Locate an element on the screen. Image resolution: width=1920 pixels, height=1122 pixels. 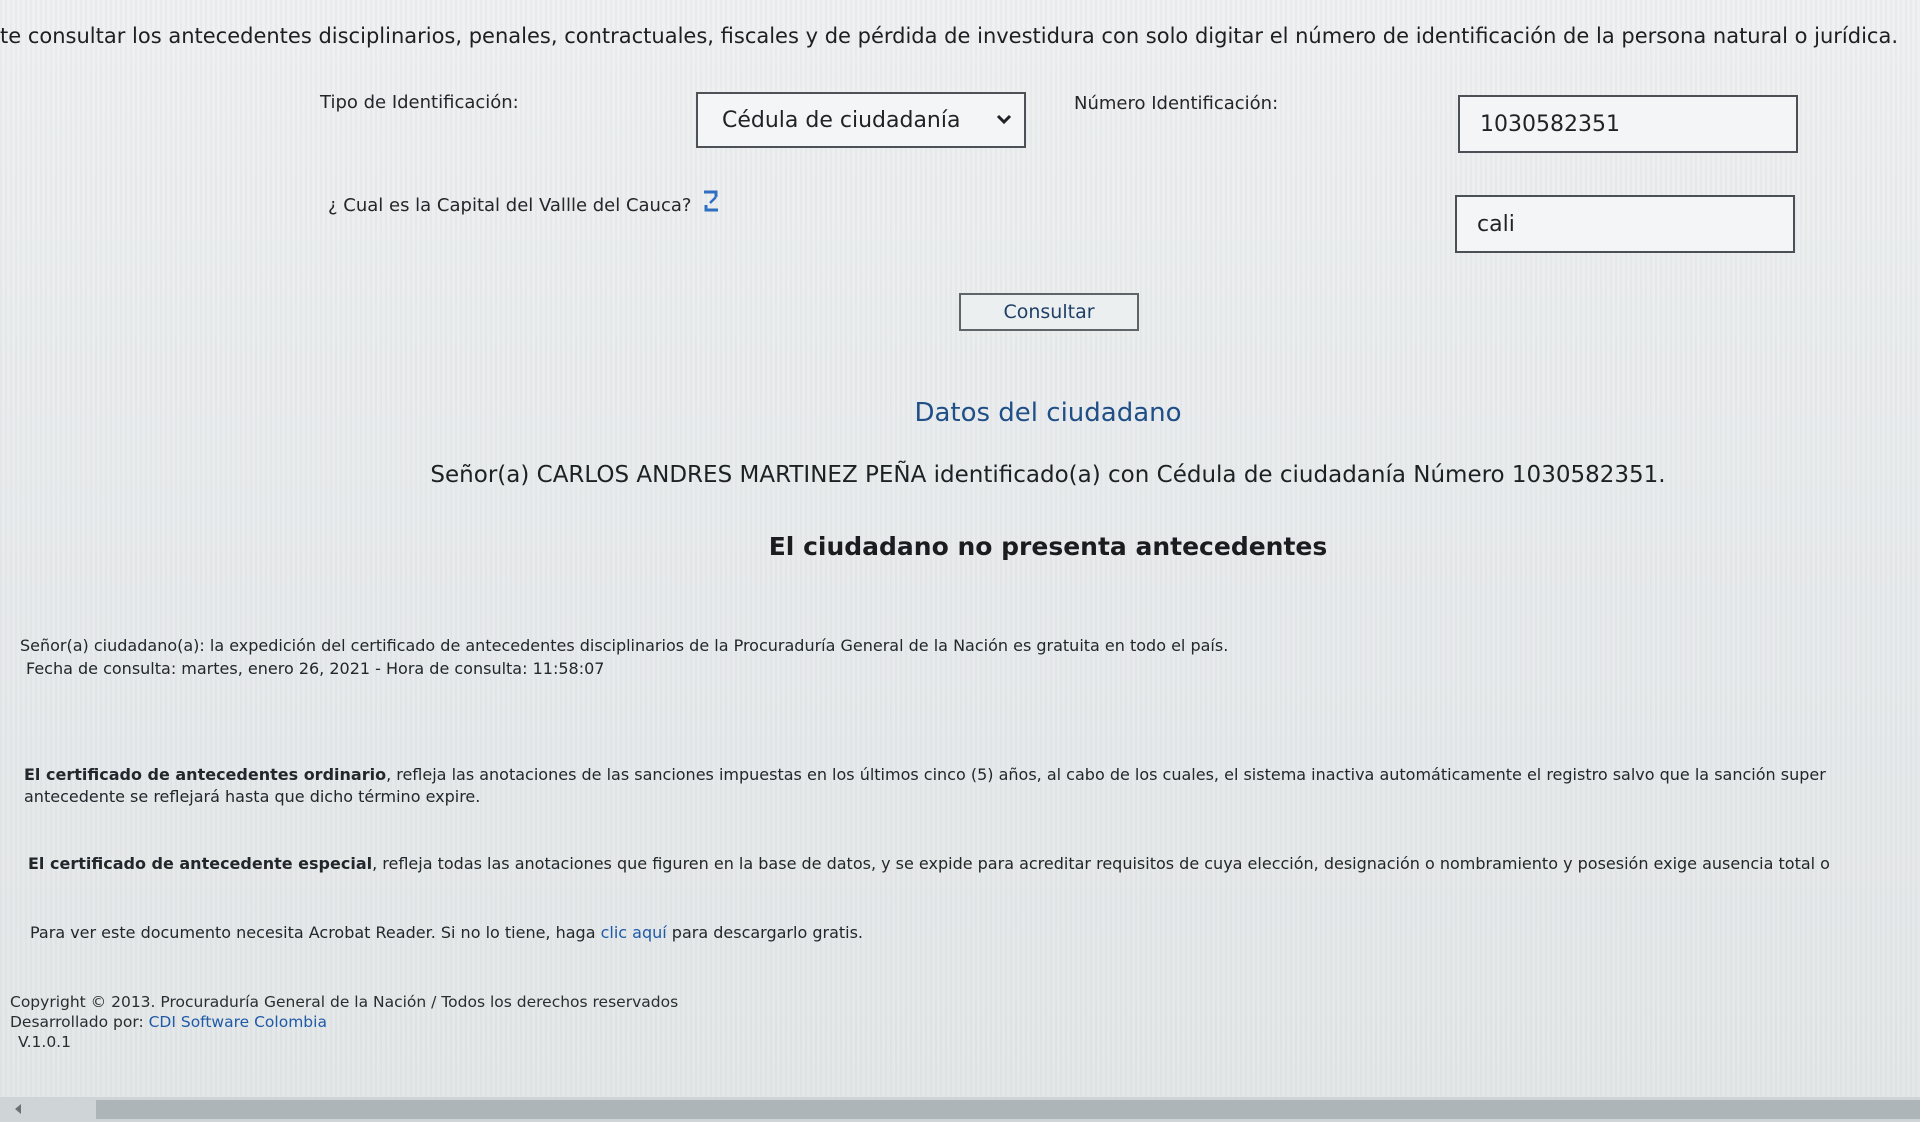
ordinary-certificate-title: El certificado de antecedentes ordinario is located at coordinates (205, 774).